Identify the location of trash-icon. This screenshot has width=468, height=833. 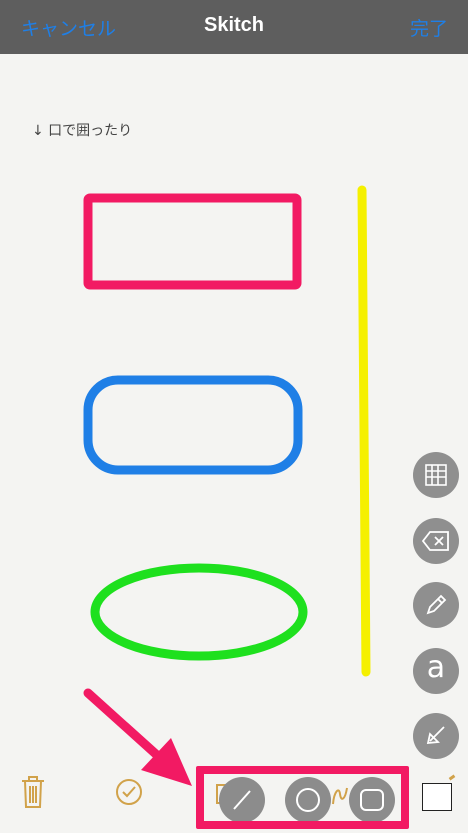
(33, 792).